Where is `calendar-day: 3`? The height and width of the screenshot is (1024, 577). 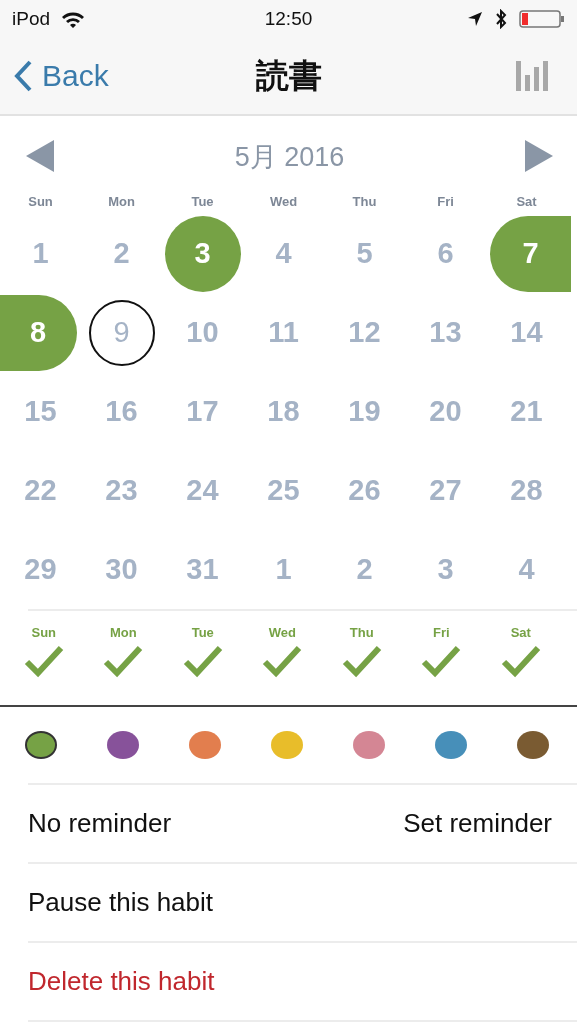 calendar-day: 3 is located at coordinates (445, 569).